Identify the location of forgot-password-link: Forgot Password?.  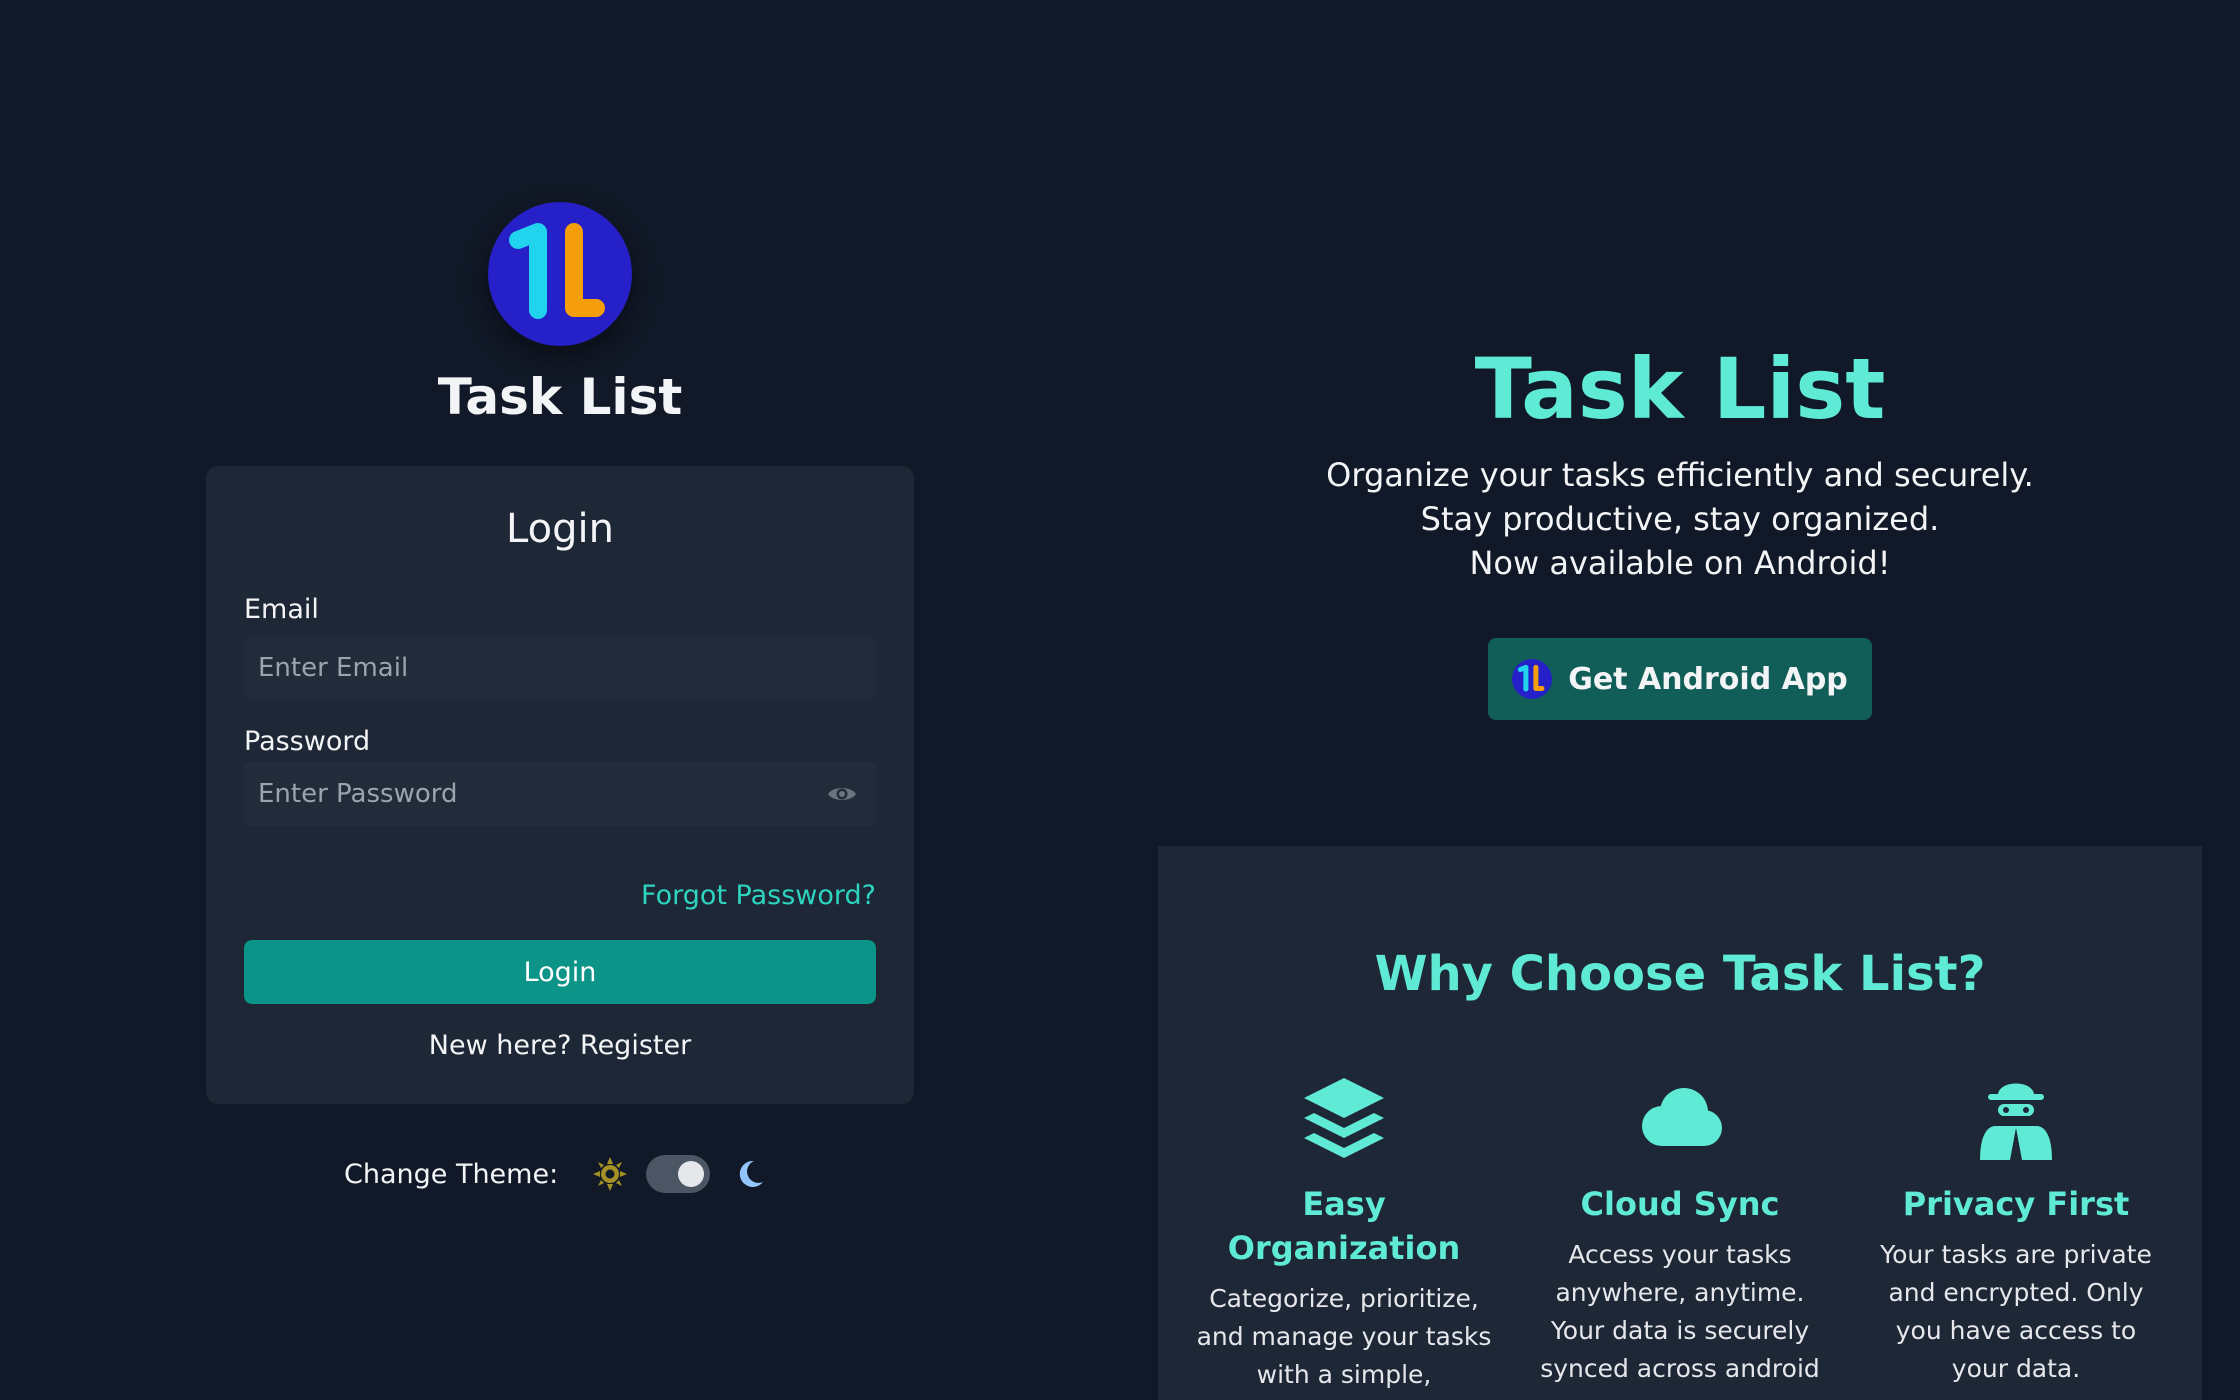
(758, 895).